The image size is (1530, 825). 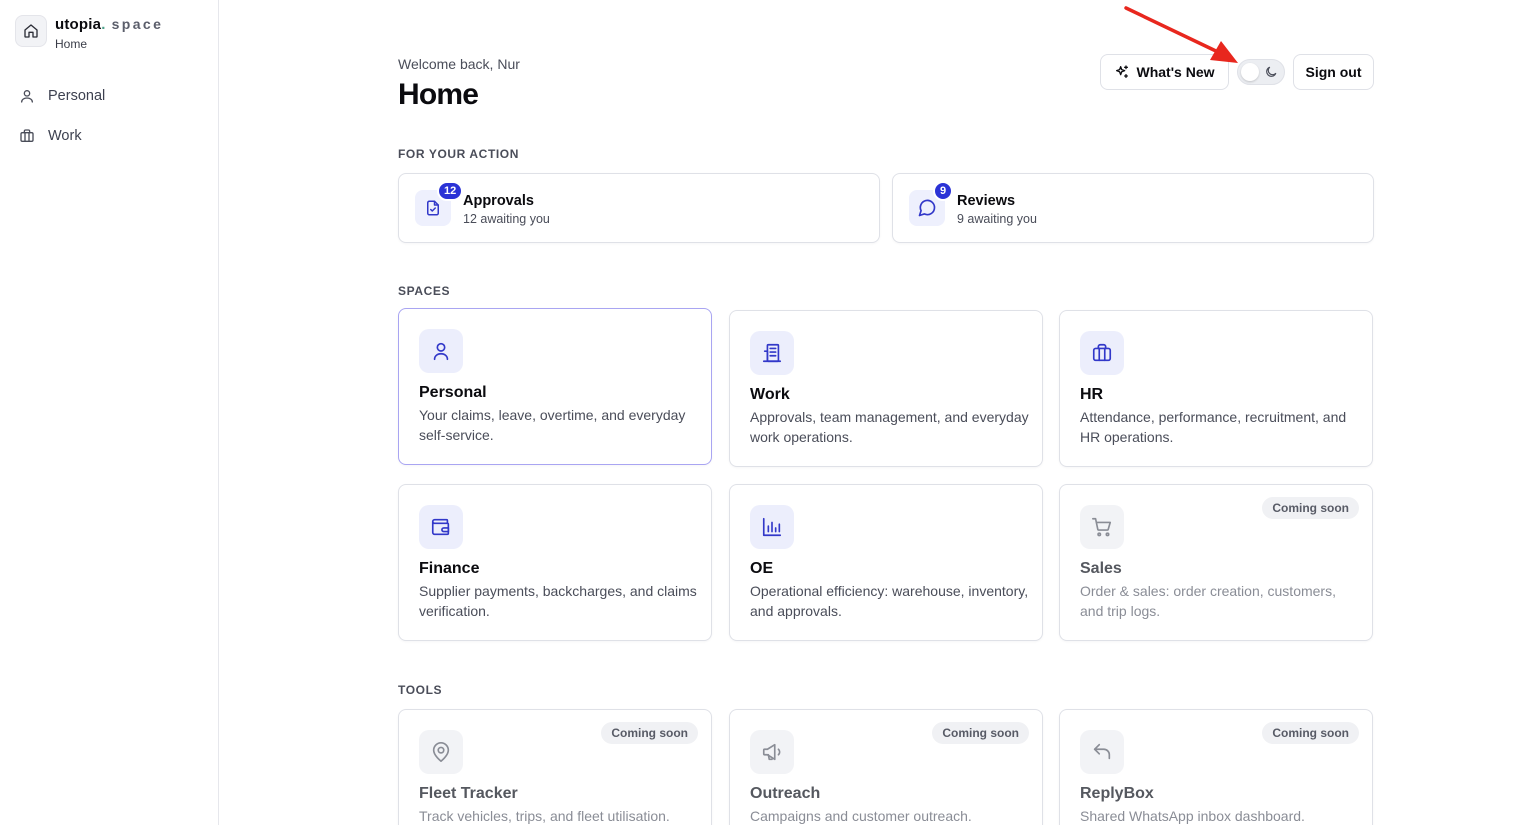 I want to click on space-card-title: OE, so click(x=762, y=568).